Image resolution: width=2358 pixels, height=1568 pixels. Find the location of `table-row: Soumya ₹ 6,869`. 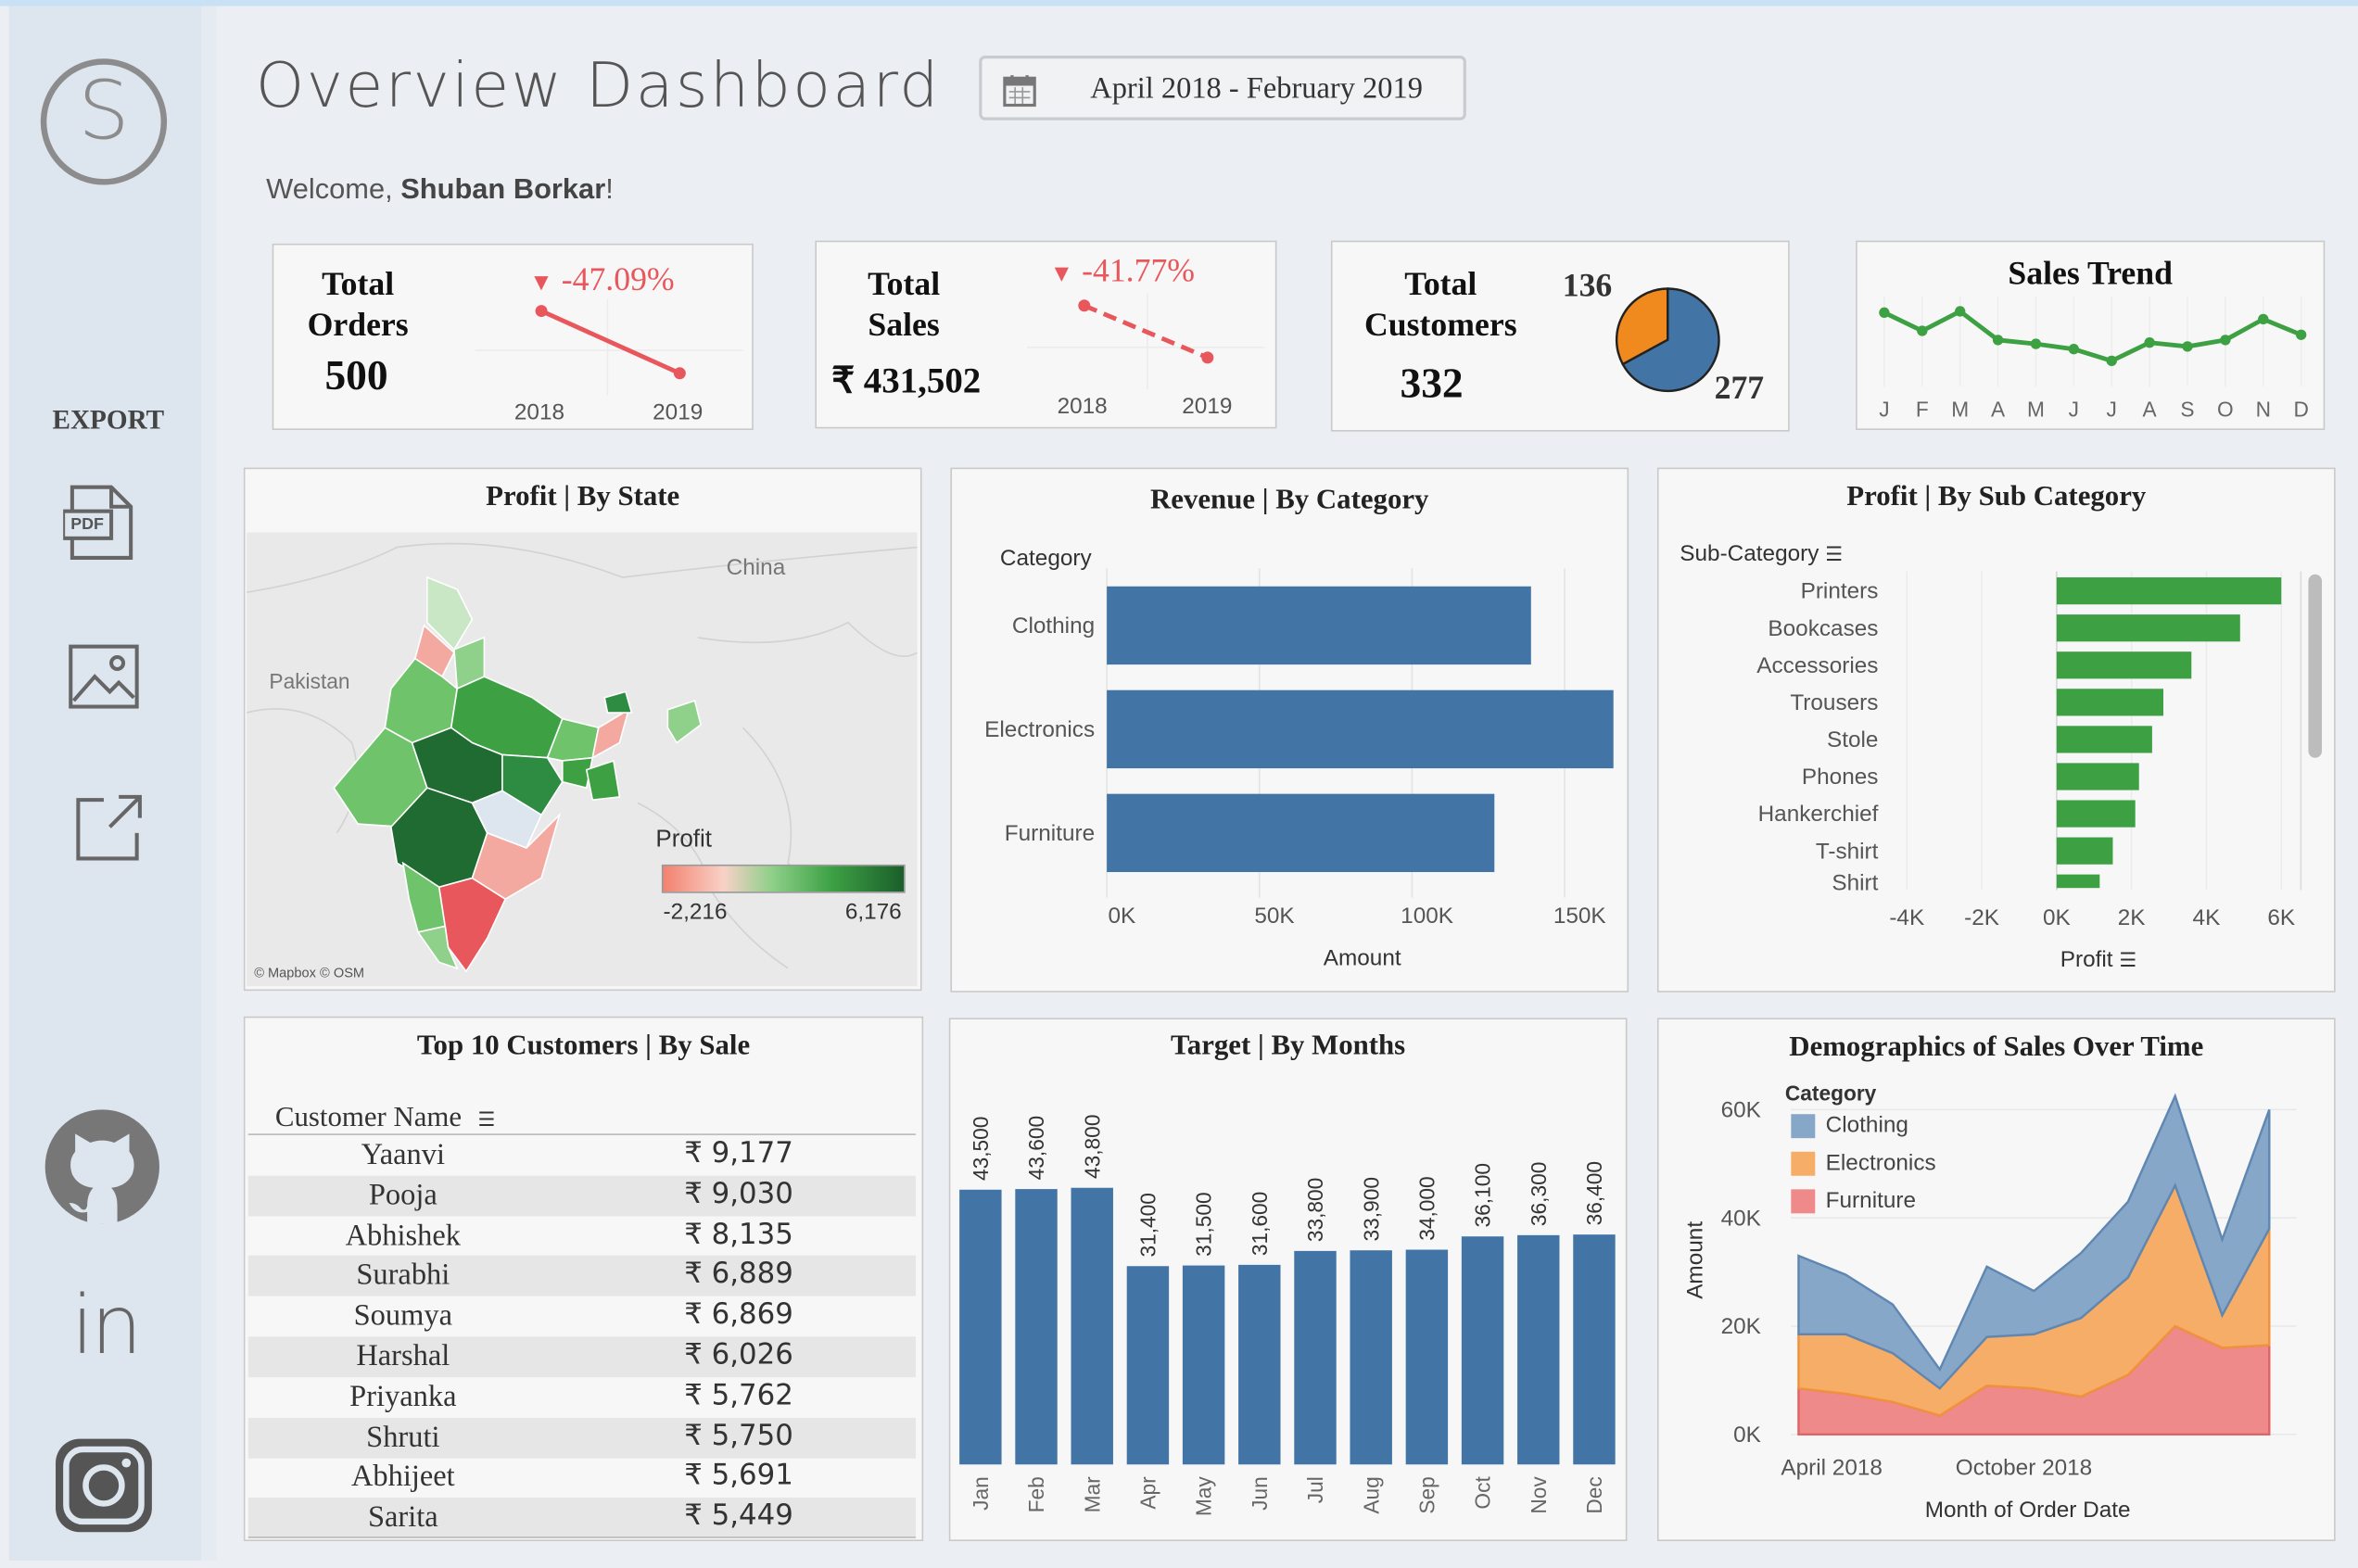

table-row: Soumya ₹ 6,869 is located at coordinates (582, 1316).